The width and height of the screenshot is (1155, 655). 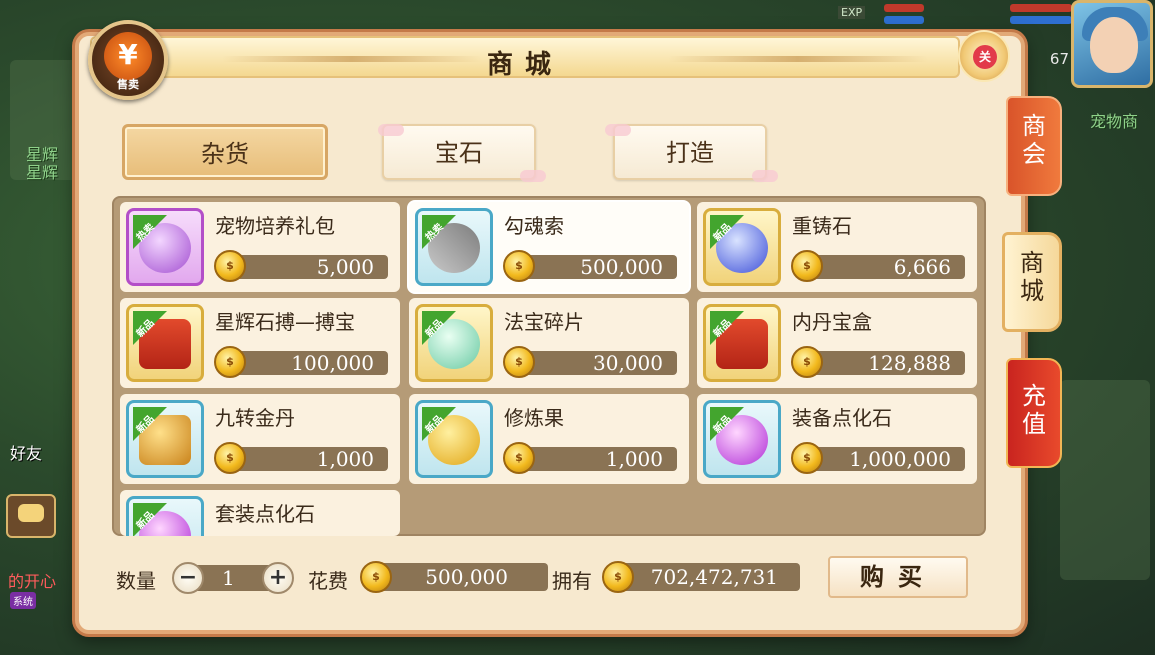 I want to click on item-price: 30,000, so click(x=628, y=363).